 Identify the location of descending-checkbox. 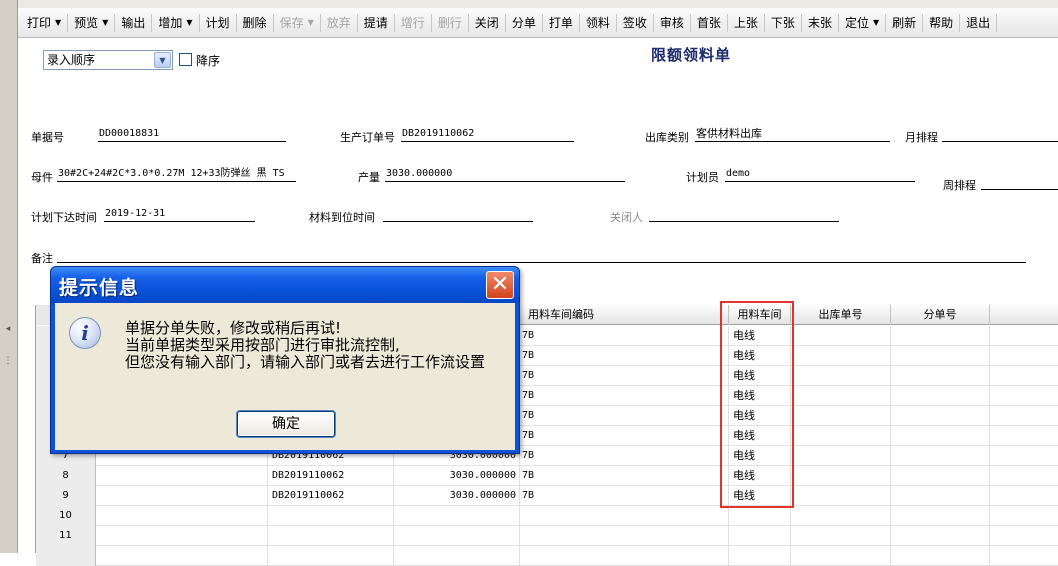
(185, 59).